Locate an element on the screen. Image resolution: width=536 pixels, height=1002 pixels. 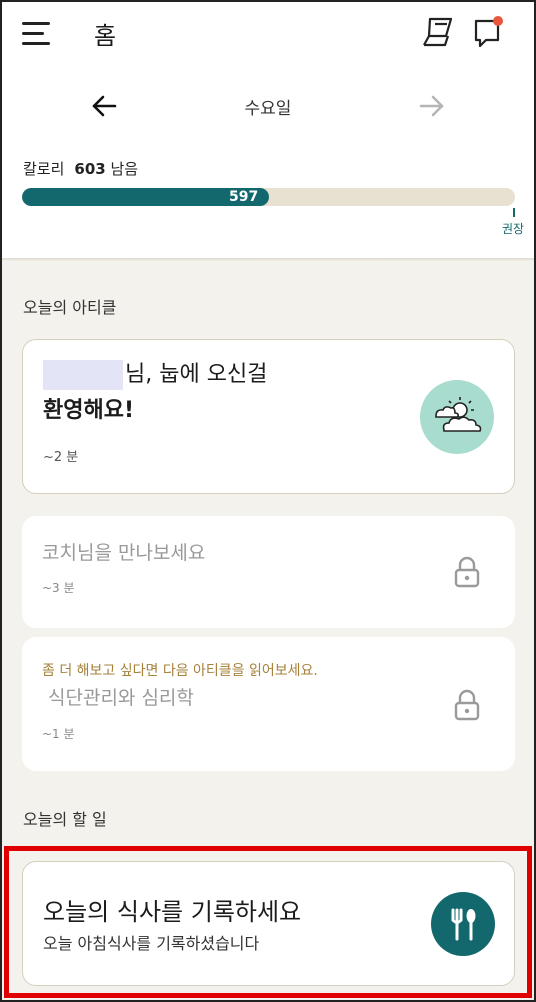
log-meals-card: 오늘의 식사를 기록하세요 오늘 아침식사를 기록하셨습니다 is located at coordinates (268, 923).